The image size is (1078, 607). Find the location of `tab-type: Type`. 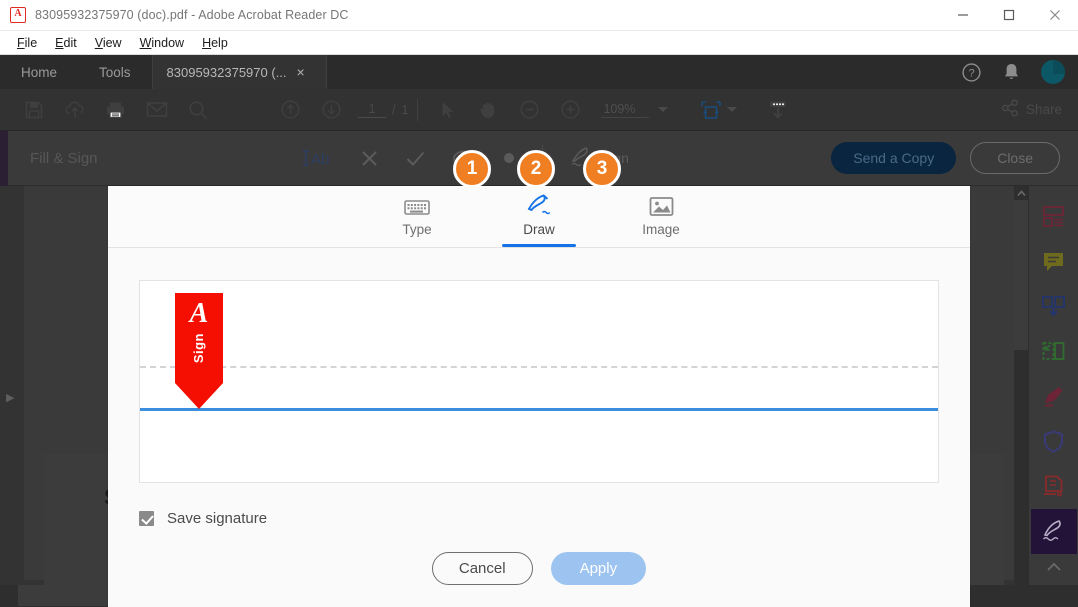

tab-type: Type is located at coordinates (417, 219).